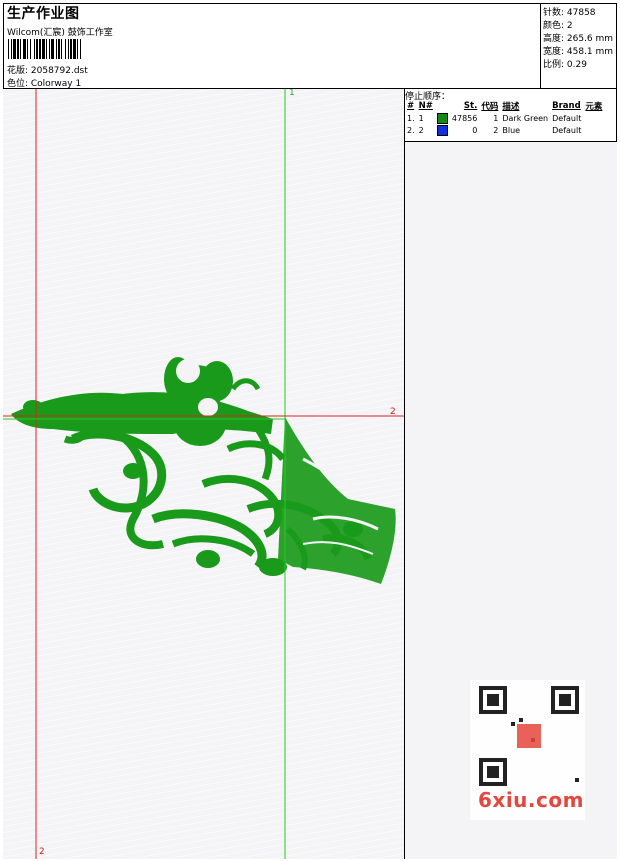  What do you see at coordinates (594, 107) in the screenshot?
I see `col-header-element: 元素` at bounding box center [594, 107].